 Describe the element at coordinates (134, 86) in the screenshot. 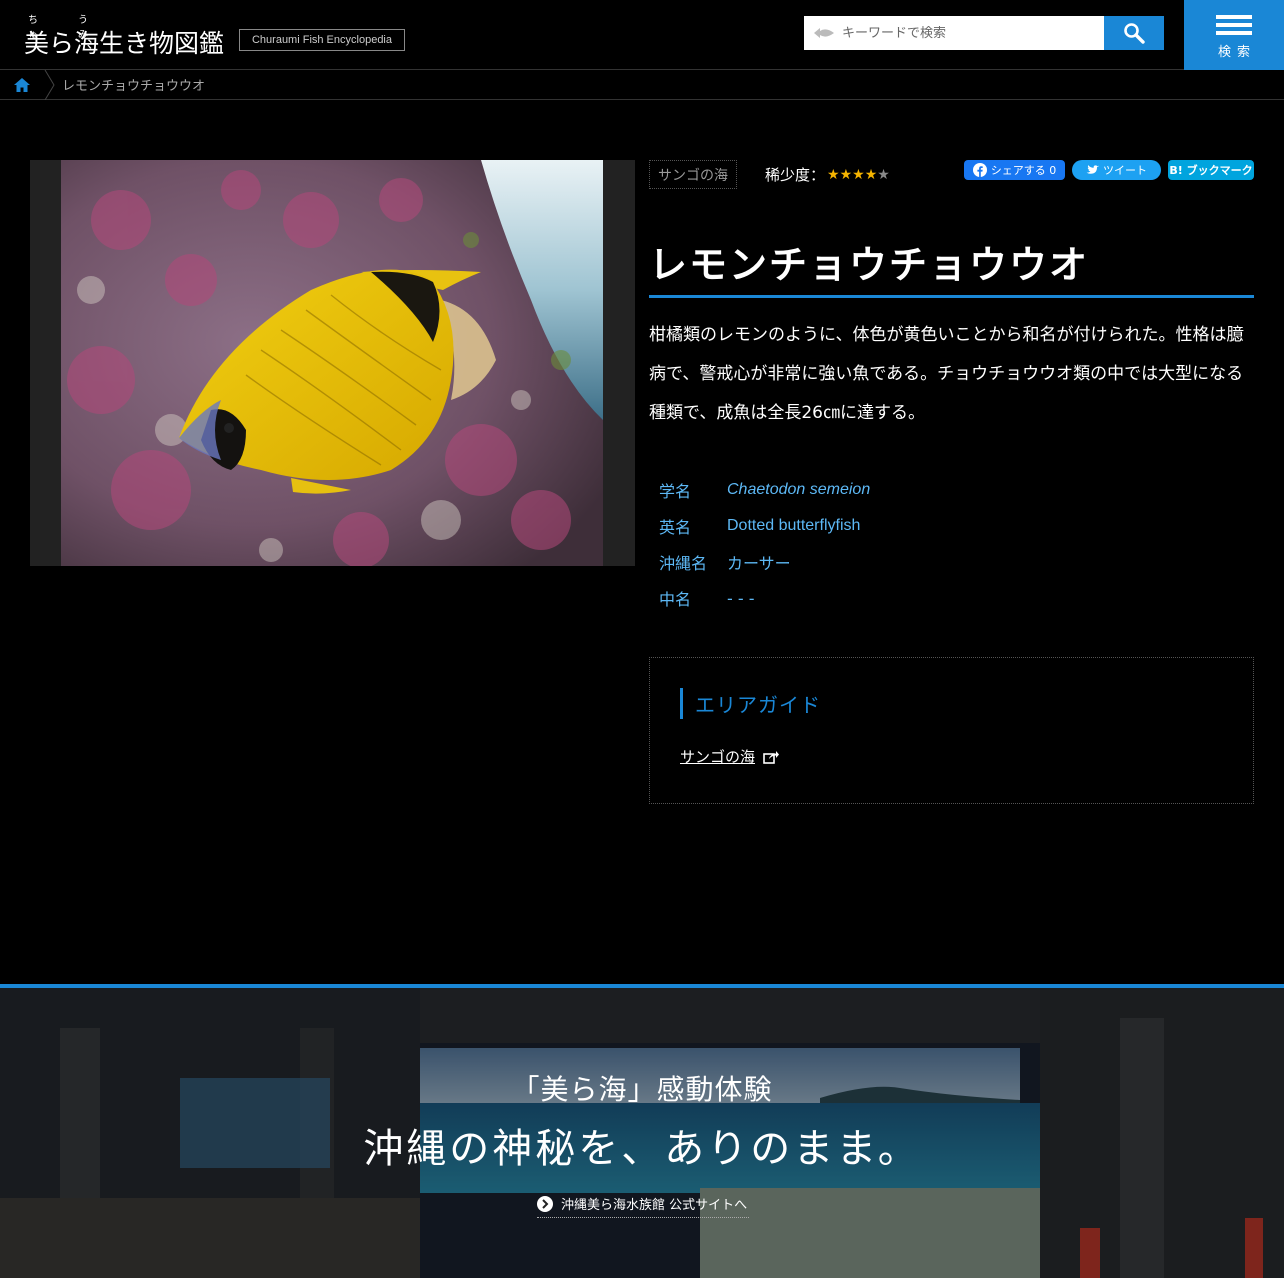

I see `breadcrumb-current: レモンチョウチョウウオ` at that location.